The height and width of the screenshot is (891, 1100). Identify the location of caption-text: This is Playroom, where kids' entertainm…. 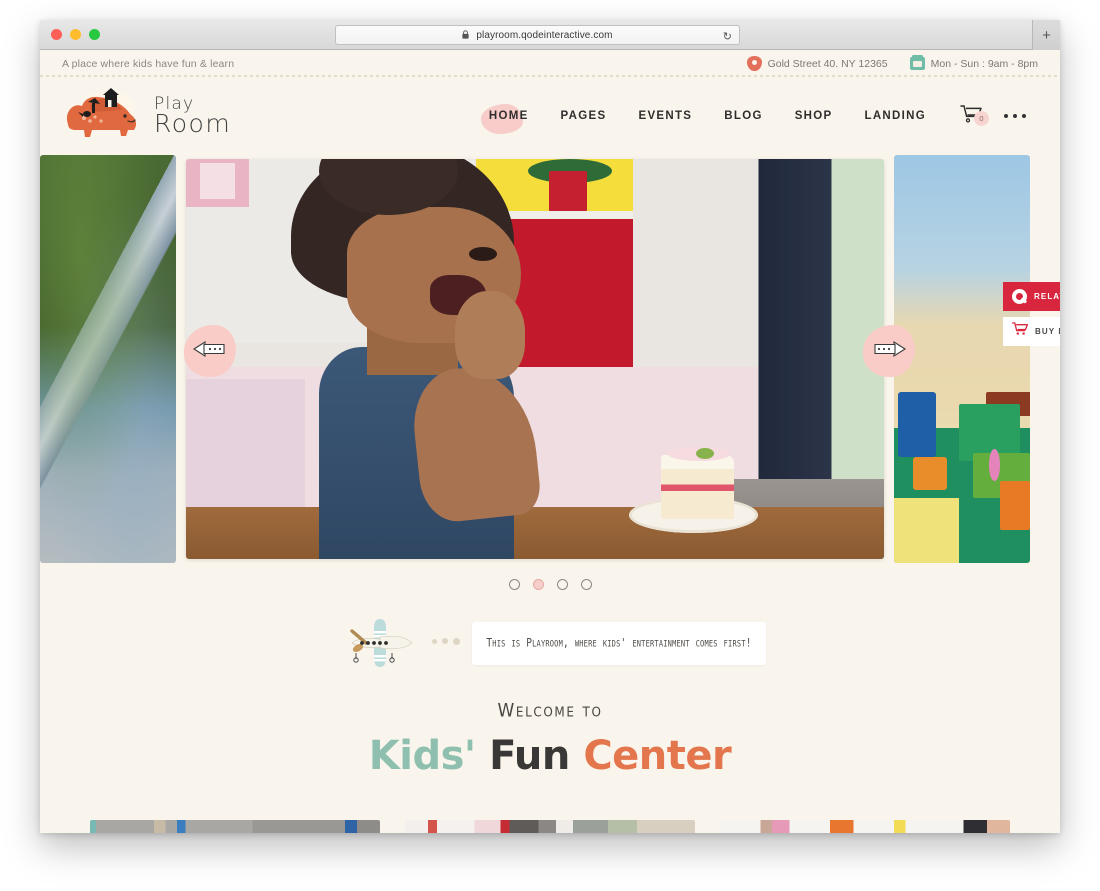
(619, 643).